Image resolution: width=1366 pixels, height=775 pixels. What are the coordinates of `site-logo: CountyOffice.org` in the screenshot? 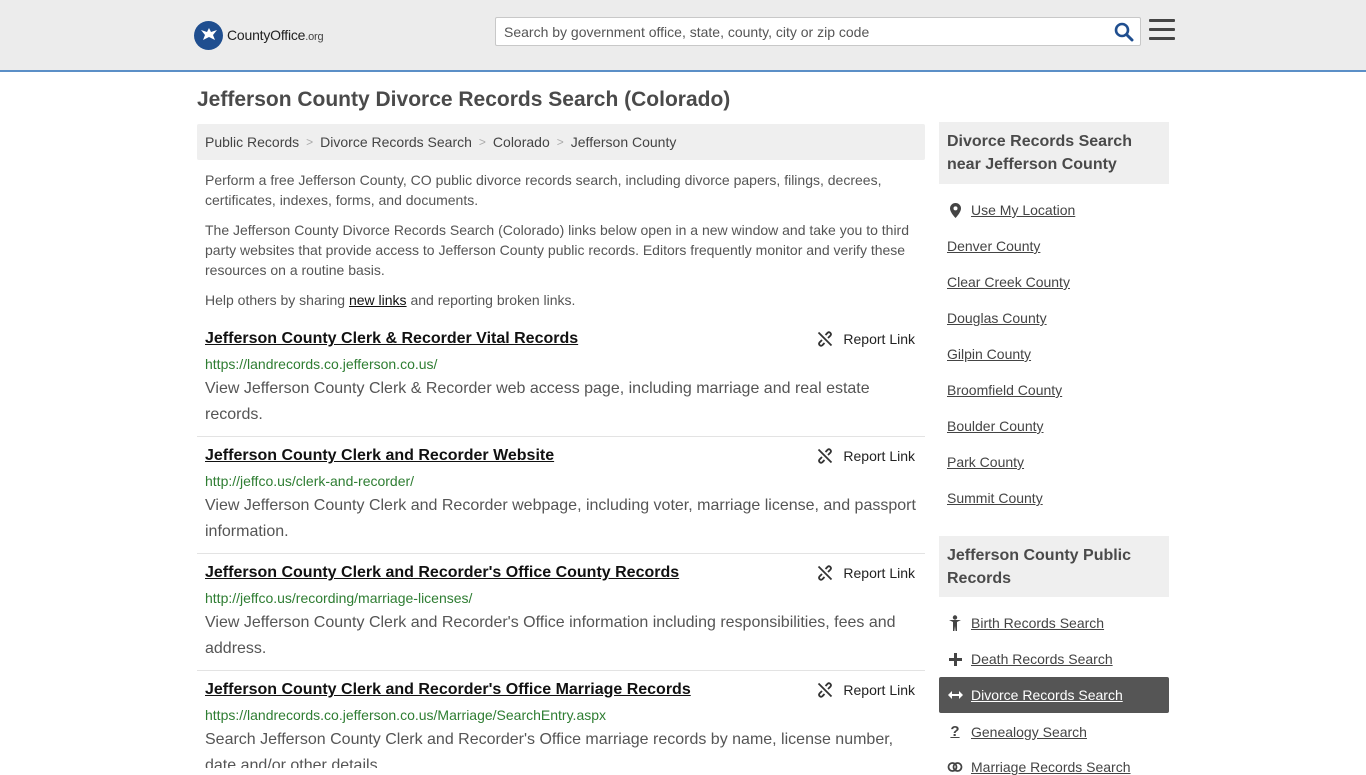 It's located at (259, 35).